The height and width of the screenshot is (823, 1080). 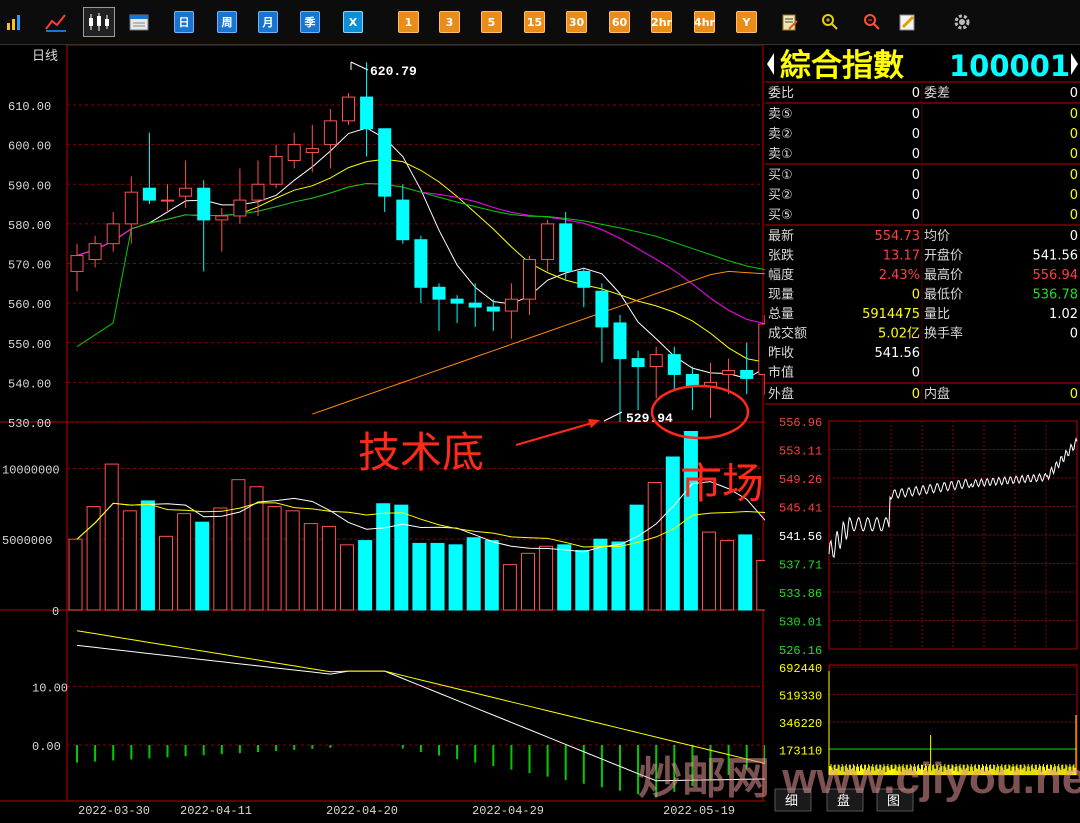 What do you see at coordinates (227, 22) in the screenshot?
I see `timeframe-button-周: 周` at bounding box center [227, 22].